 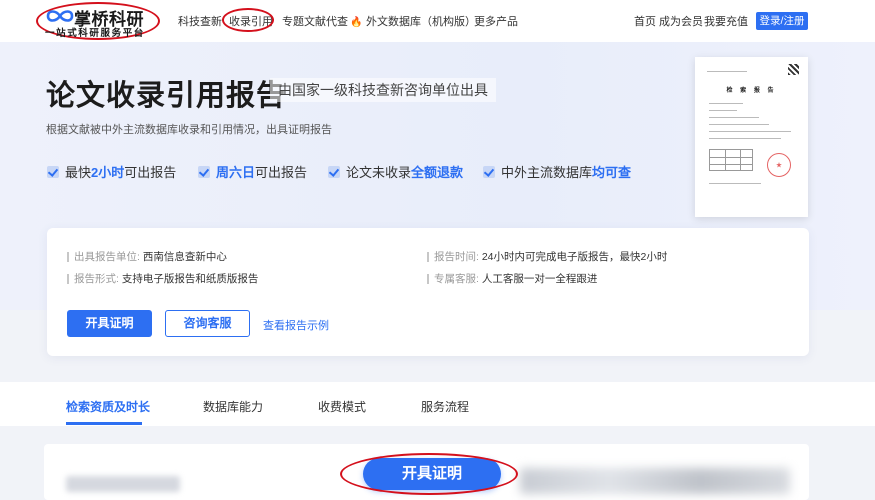 I want to click on active-tab-indicator, so click(x=104, y=423).